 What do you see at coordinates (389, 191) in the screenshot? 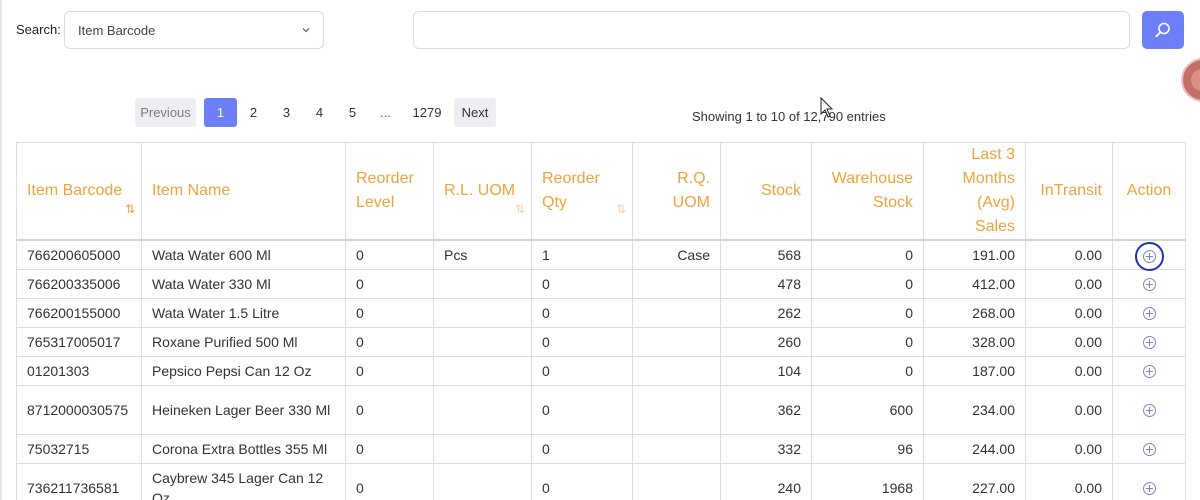
I see `col-header-reorder-level: Reorder Level` at bounding box center [389, 191].